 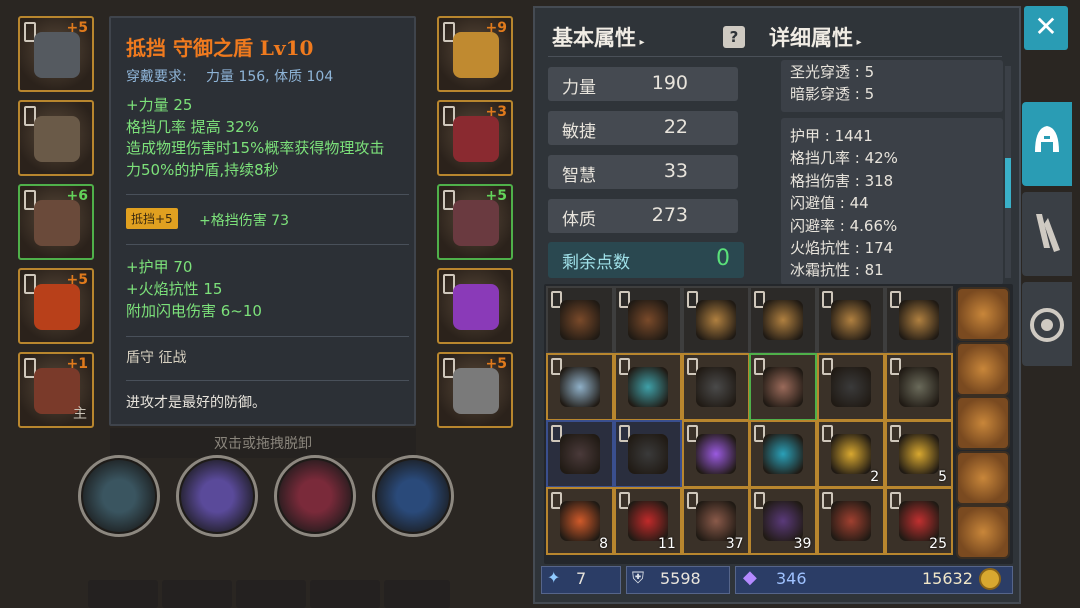 What do you see at coordinates (159, 267) in the screenshot?
I see `stat-line: +护甲 70` at bounding box center [159, 267].